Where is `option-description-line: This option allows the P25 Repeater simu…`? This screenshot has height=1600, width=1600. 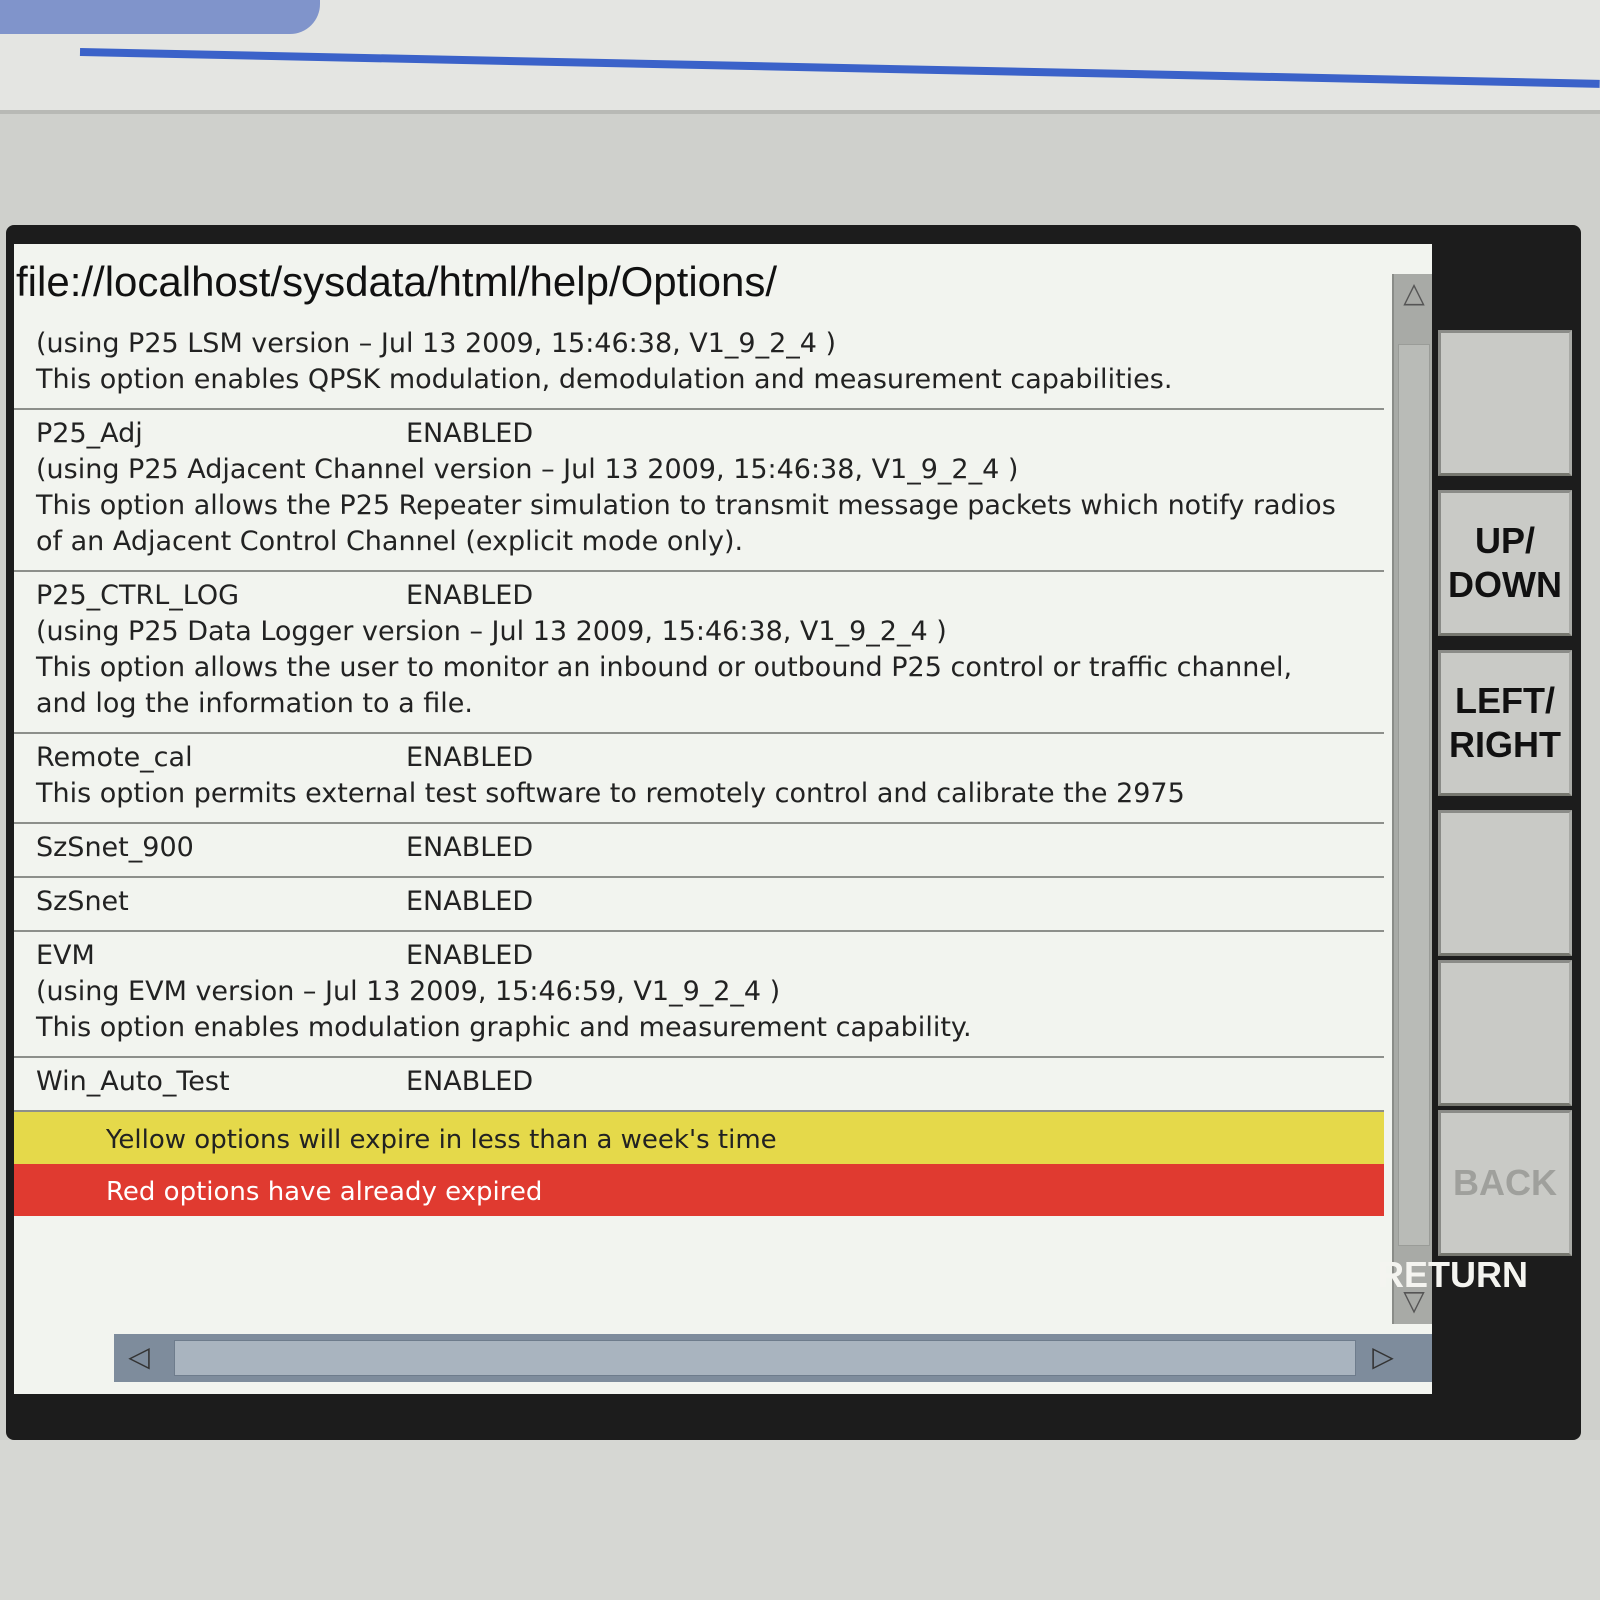 option-description-line: This option allows the P25 Repeater simu… is located at coordinates (686, 505).